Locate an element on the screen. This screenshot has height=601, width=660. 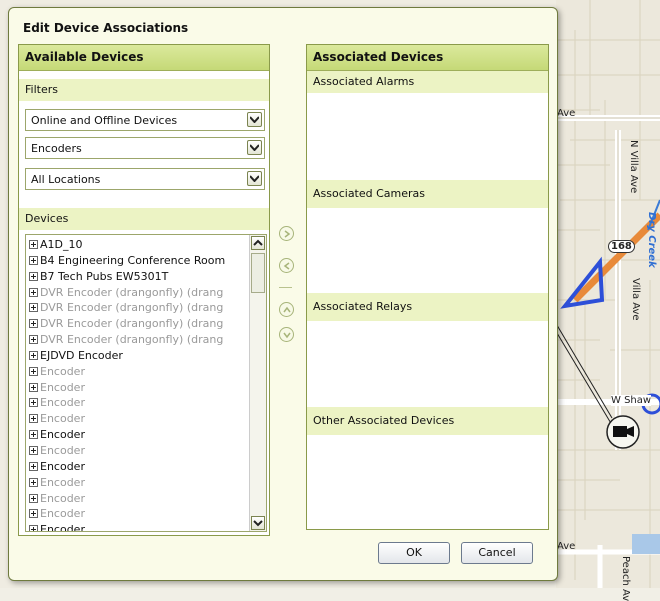
dialog-title: Edit Device Associations is located at coordinates (106, 28).